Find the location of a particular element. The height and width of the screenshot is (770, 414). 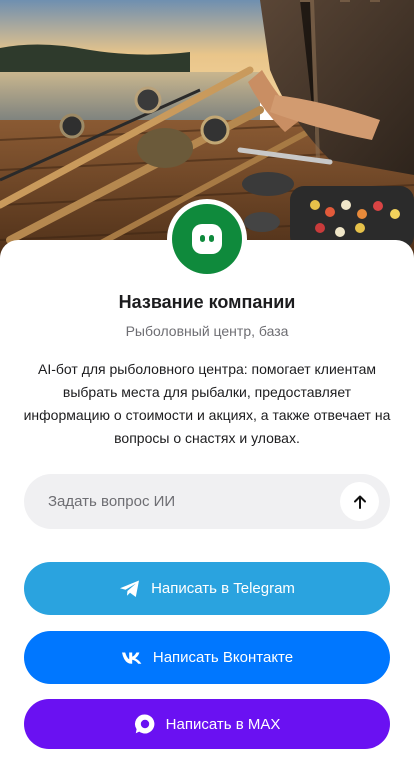

vk-icon is located at coordinates (132, 658).